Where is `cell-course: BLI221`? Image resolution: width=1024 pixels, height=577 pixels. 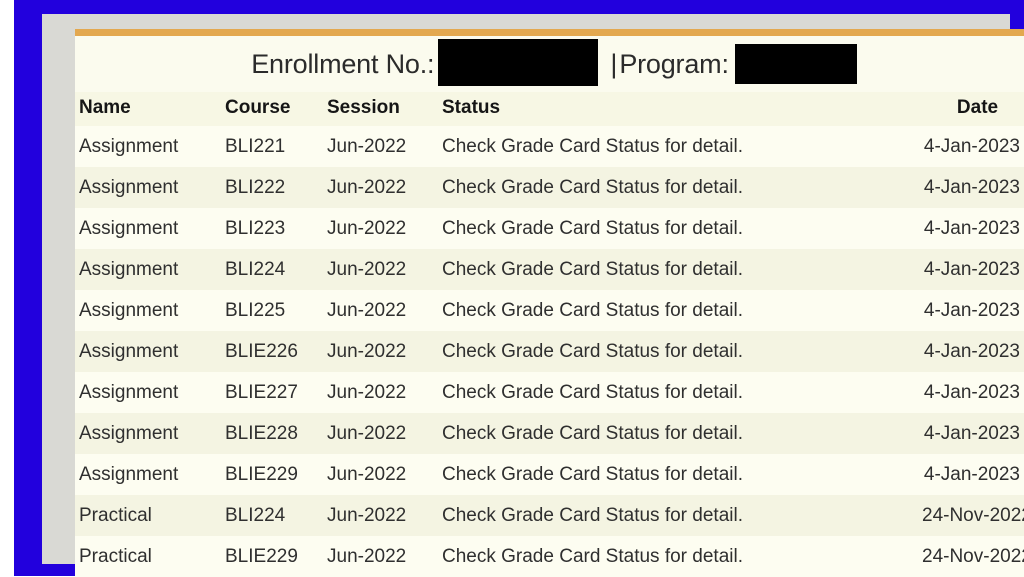 cell-course: BLI221 is located at coordinates (276, 146).